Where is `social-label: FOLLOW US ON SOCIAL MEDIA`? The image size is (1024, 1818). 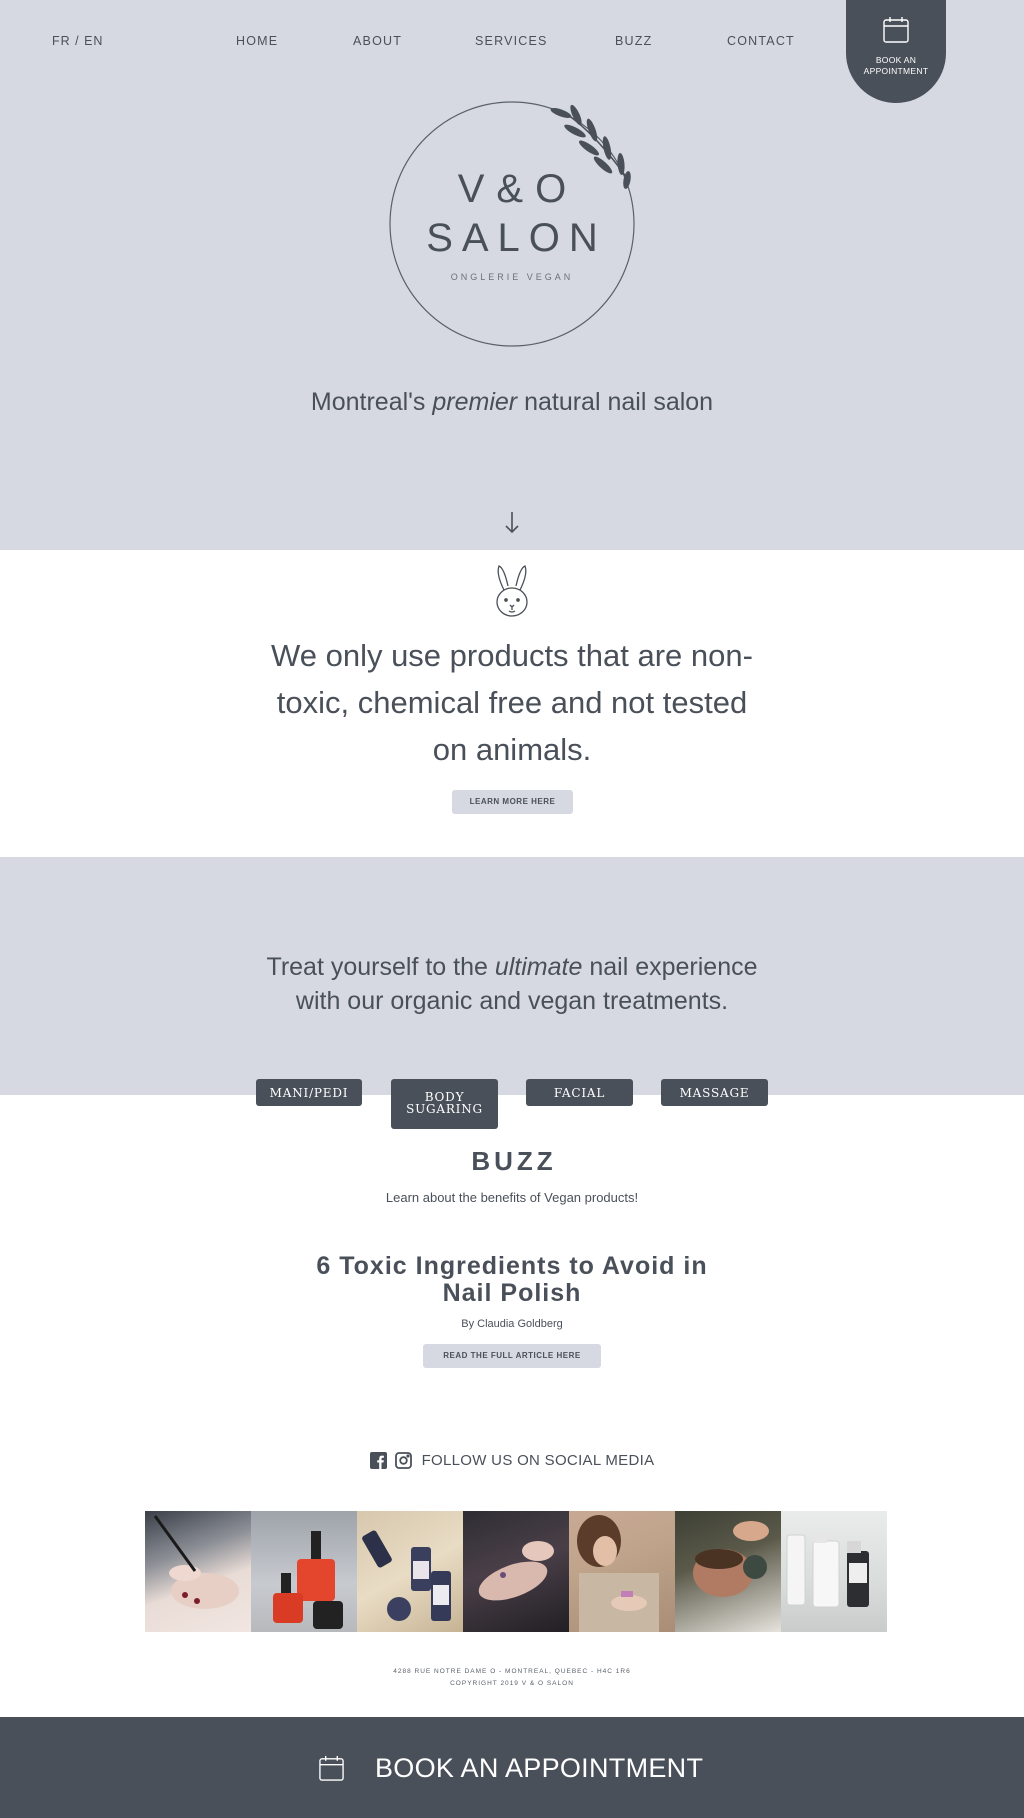
social-label: FOLLOW US ON SOCIAL MEDIA is located at coordinates (538, 1460).